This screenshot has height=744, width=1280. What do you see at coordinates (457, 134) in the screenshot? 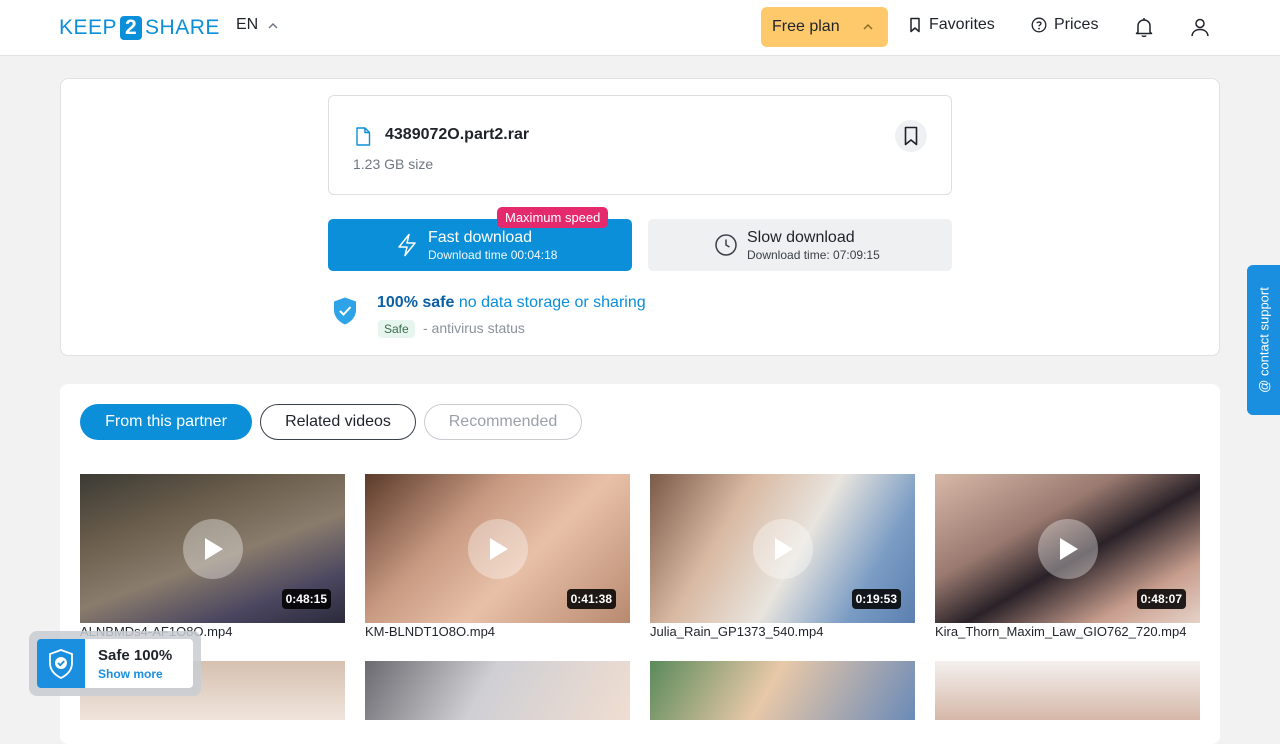
I see `file-name: 4389072O.part2.rar` at bounding box center [457, 134].